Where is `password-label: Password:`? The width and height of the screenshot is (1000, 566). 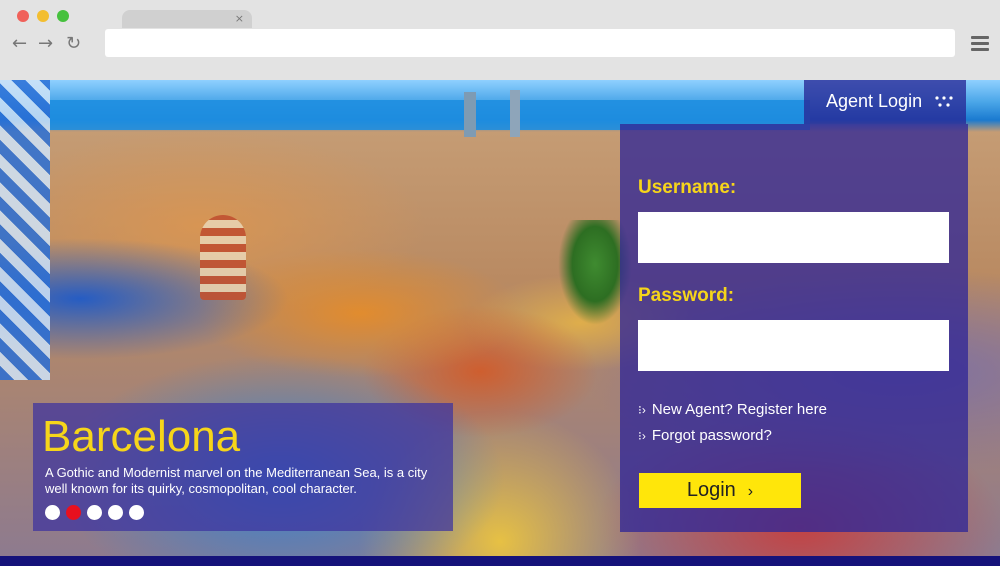 password-label: Password: is located at coordinates (686, 295).